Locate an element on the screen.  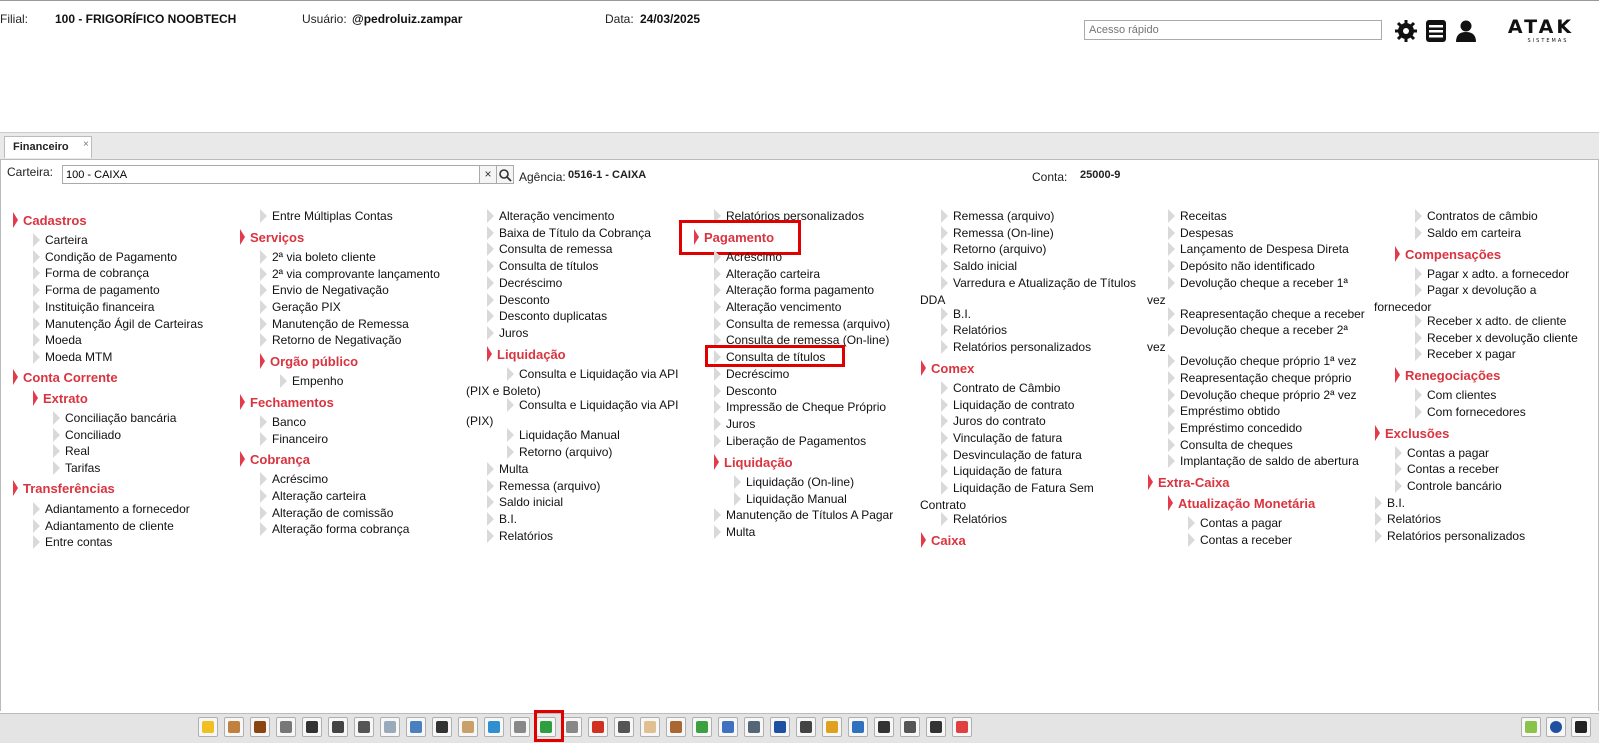
menu-item-moeda-mtm: Moeda MTM is located at coordinates (72, 357).